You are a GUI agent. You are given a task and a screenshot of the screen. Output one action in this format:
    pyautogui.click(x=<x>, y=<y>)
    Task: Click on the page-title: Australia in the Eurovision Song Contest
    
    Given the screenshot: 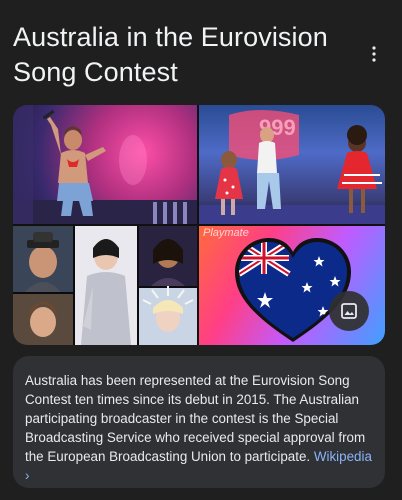 What is the action you would take?
    pyautogui.click(x=170, y=54)
    